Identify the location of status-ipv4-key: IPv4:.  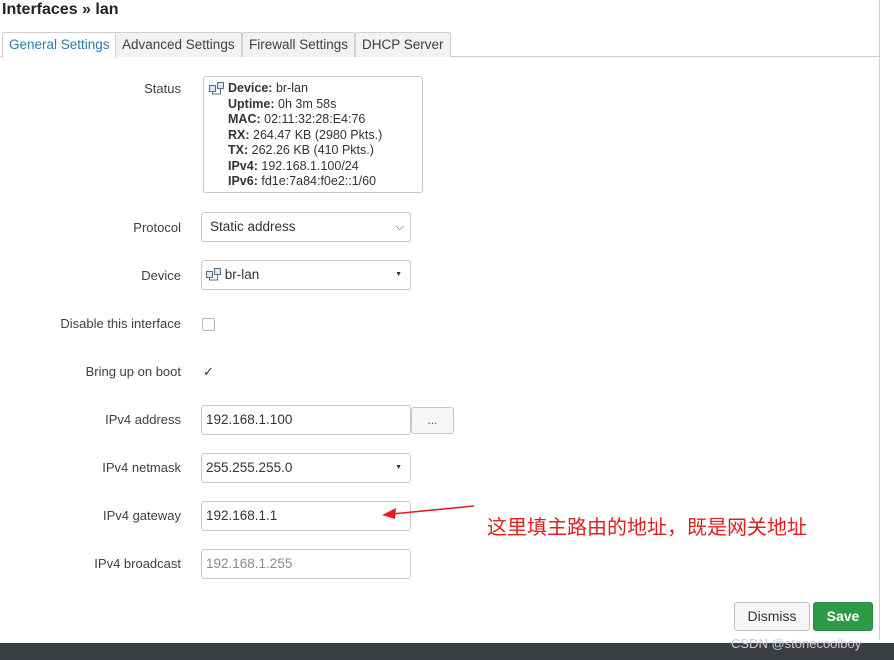
(243, 165).